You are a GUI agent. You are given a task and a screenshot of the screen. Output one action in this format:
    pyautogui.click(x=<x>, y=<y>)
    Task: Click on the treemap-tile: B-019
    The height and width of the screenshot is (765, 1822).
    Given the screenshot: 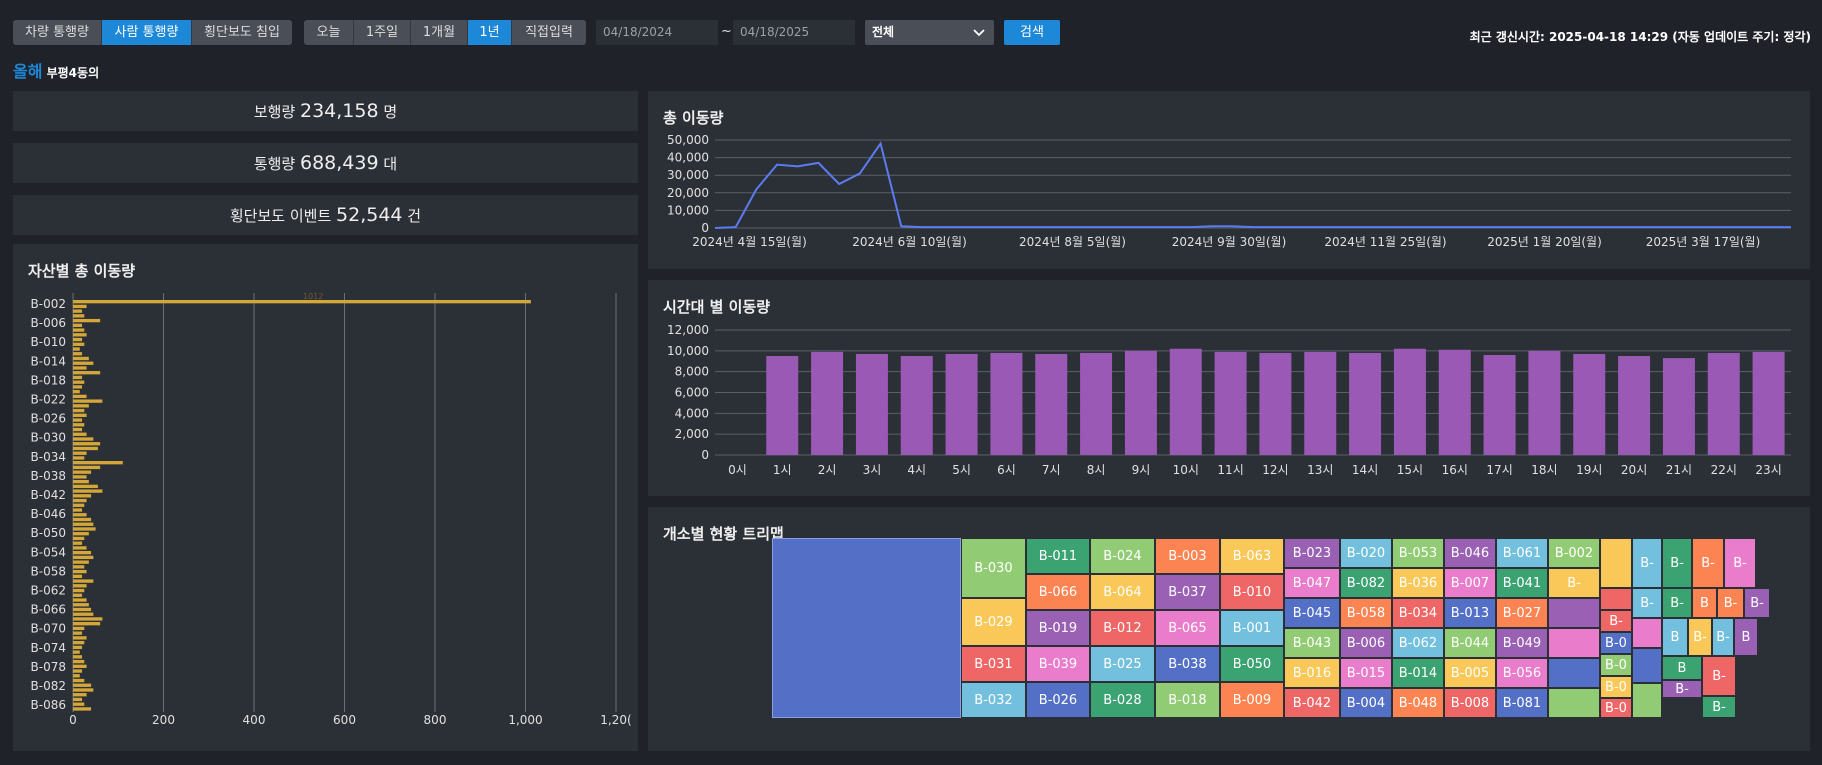 What is the action you would take?
    pyautogui.click(x=1058, y=628)
    